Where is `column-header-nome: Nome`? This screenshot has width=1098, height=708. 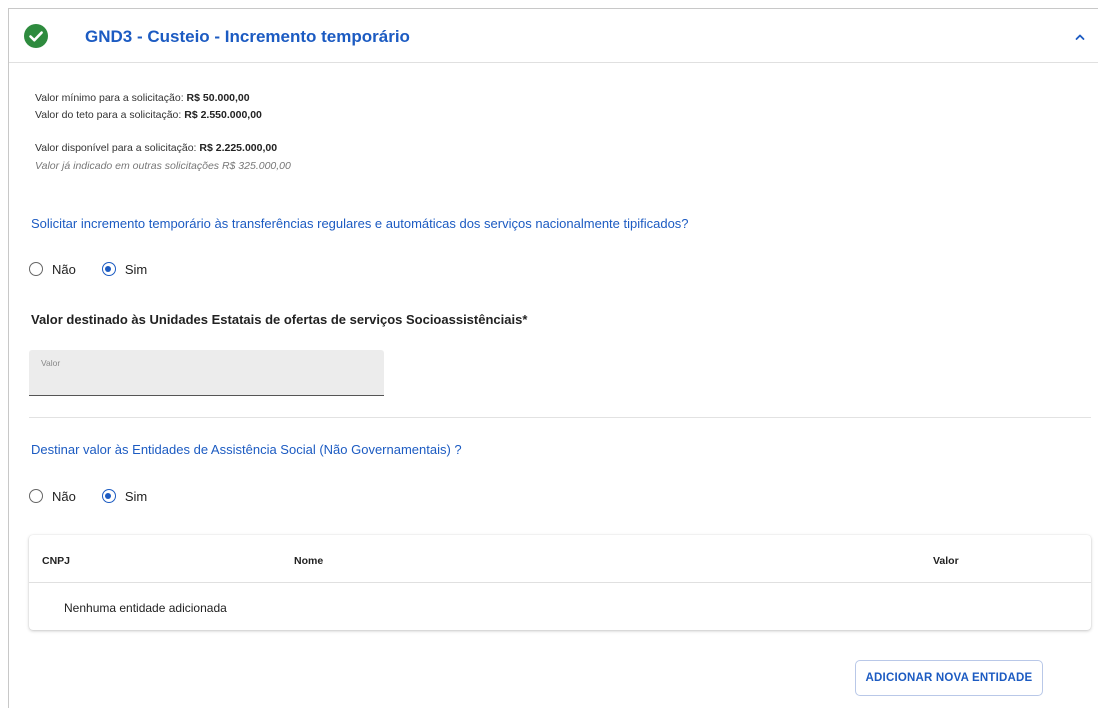 column-header-nome: Nome is located at coordinates (308, 561).